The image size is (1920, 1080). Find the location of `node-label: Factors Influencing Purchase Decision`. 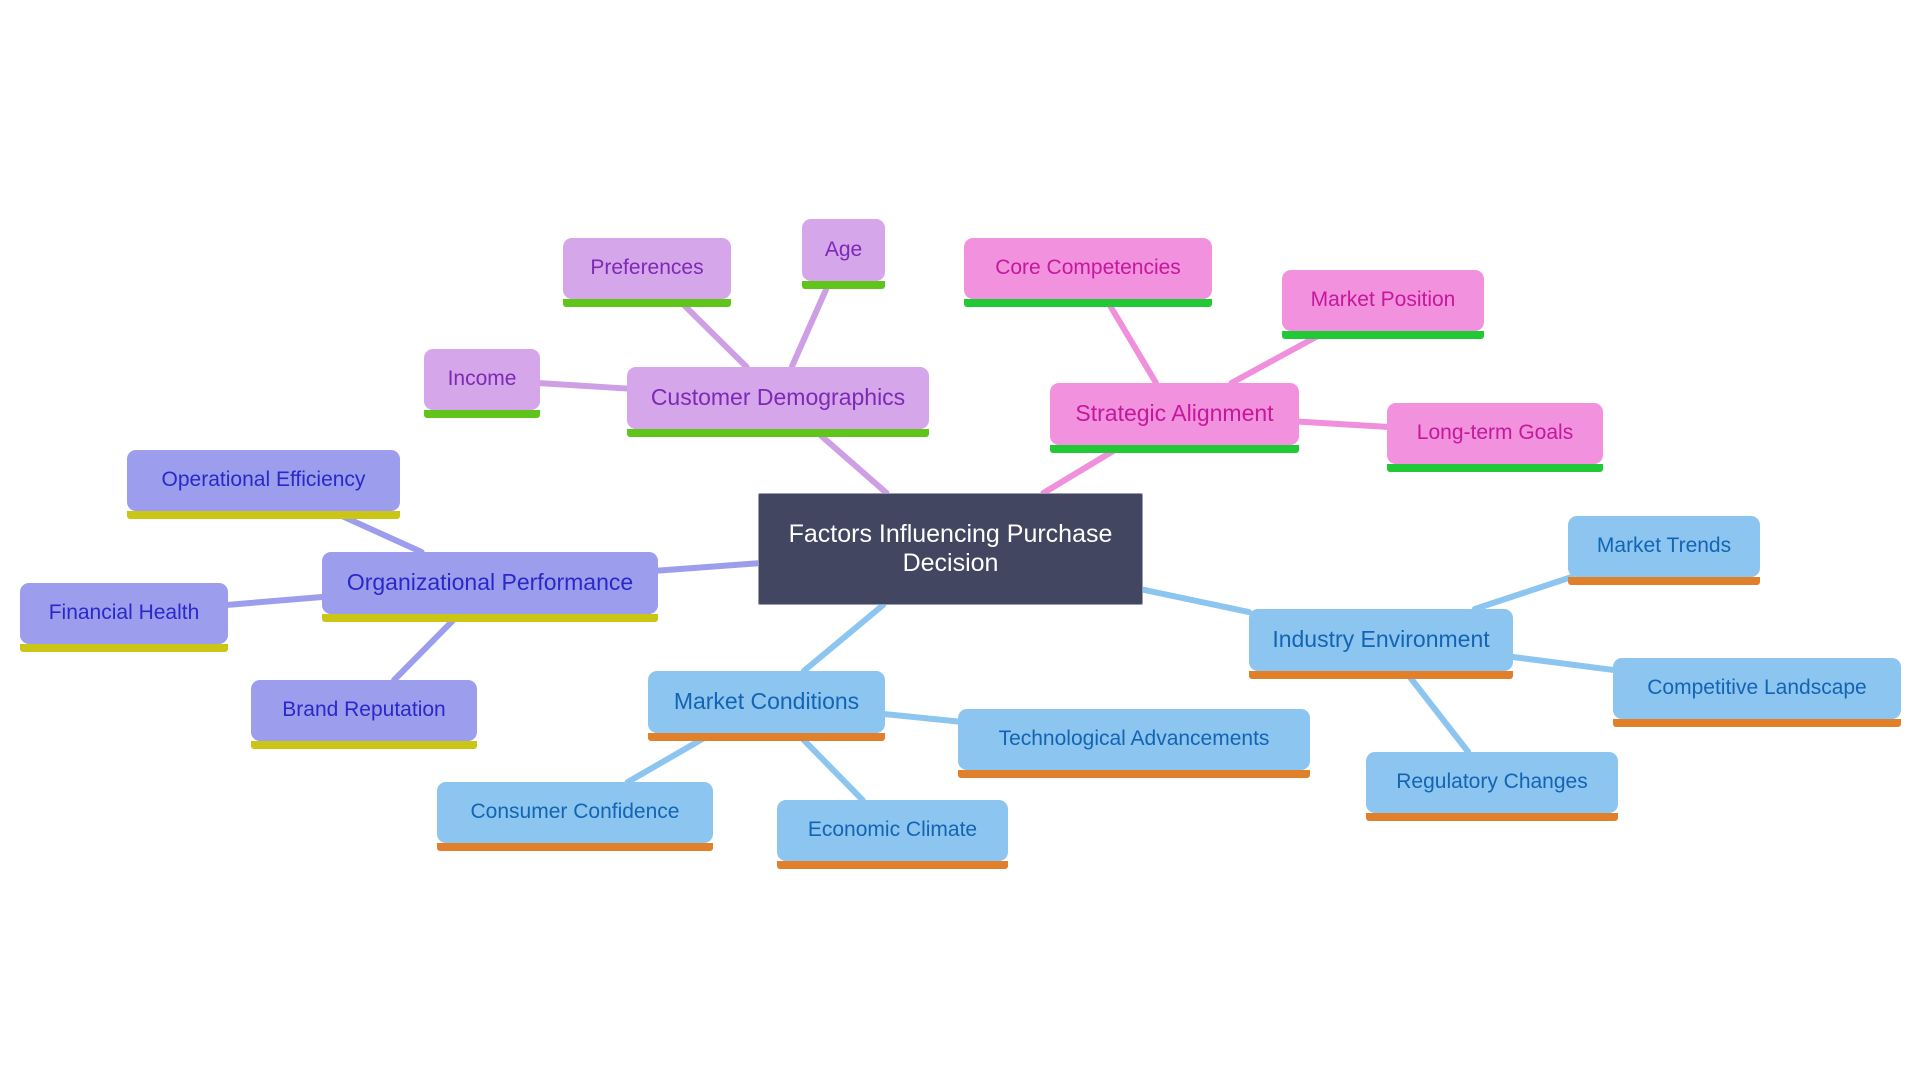

node-label: Factors Influencing Purchase Decision is located at coordinates (950, 548).